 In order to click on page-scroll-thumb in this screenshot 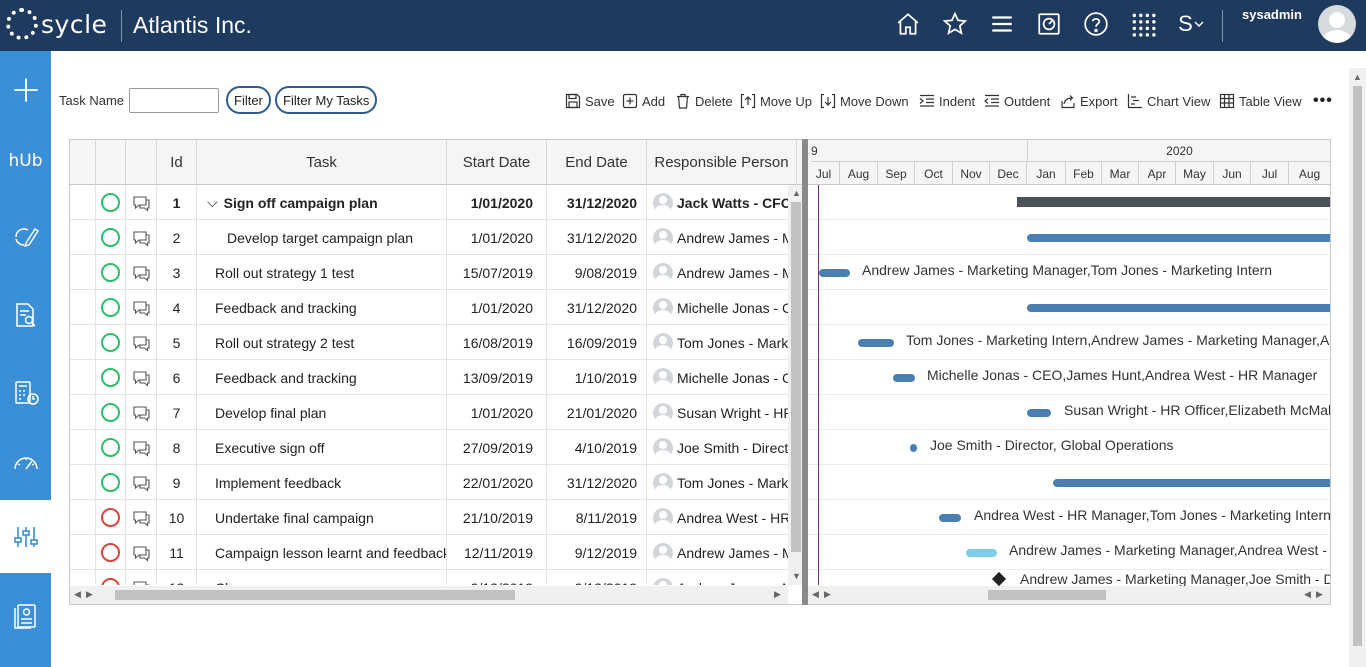, I will do `click(1357, 366)`.